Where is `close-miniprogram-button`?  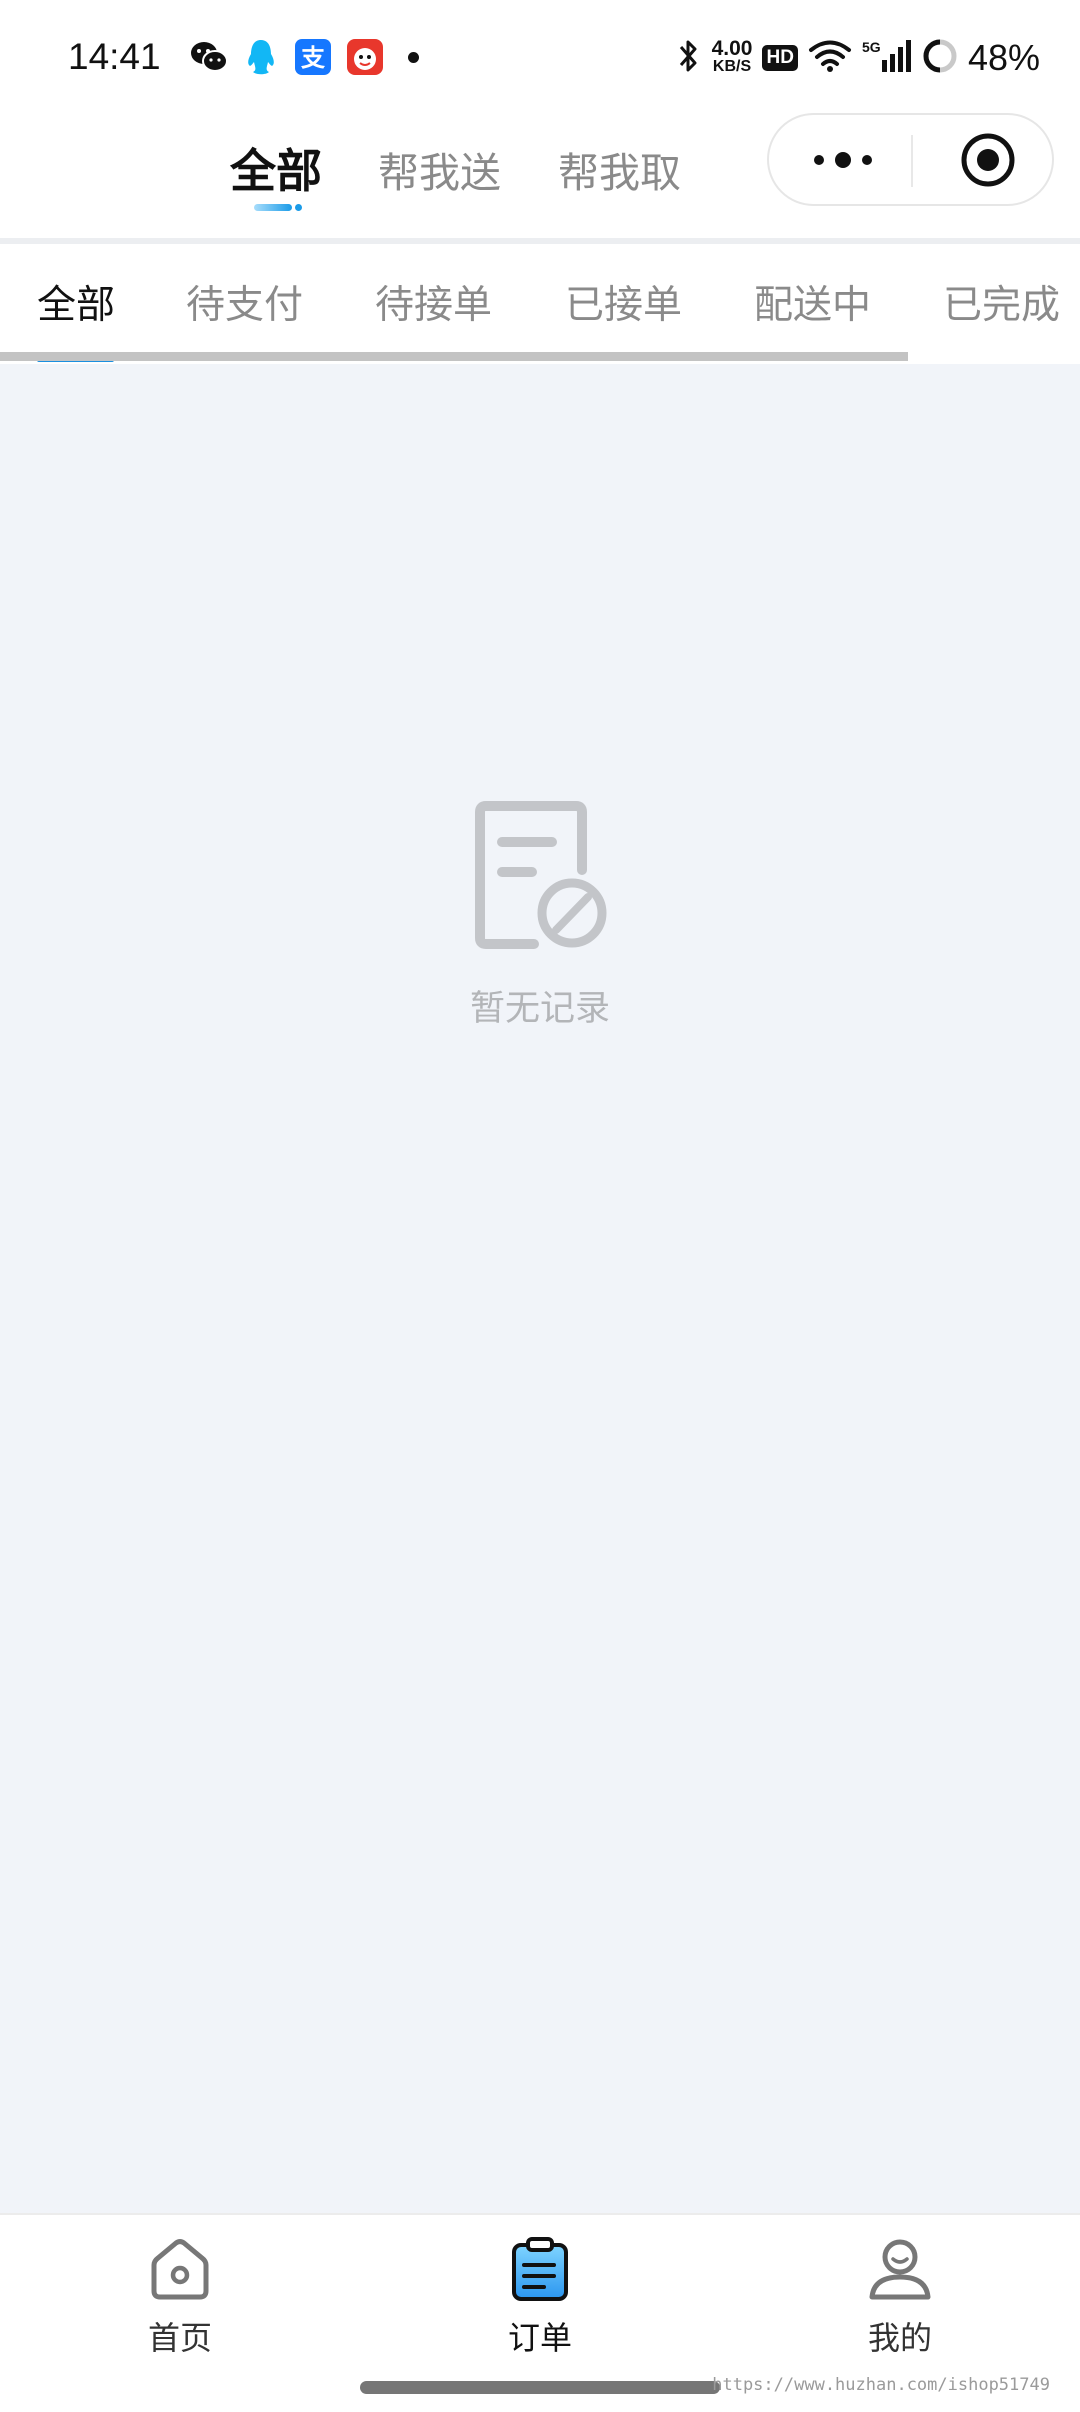 close-miniprogram-button is located at coordinates (988, 160).